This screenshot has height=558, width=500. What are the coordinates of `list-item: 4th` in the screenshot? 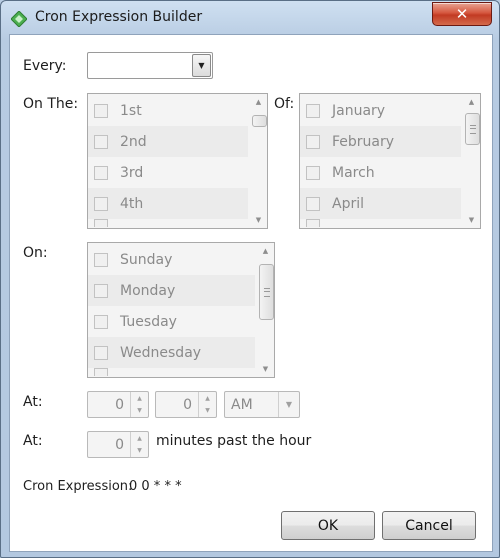 It's located at (168, 203).